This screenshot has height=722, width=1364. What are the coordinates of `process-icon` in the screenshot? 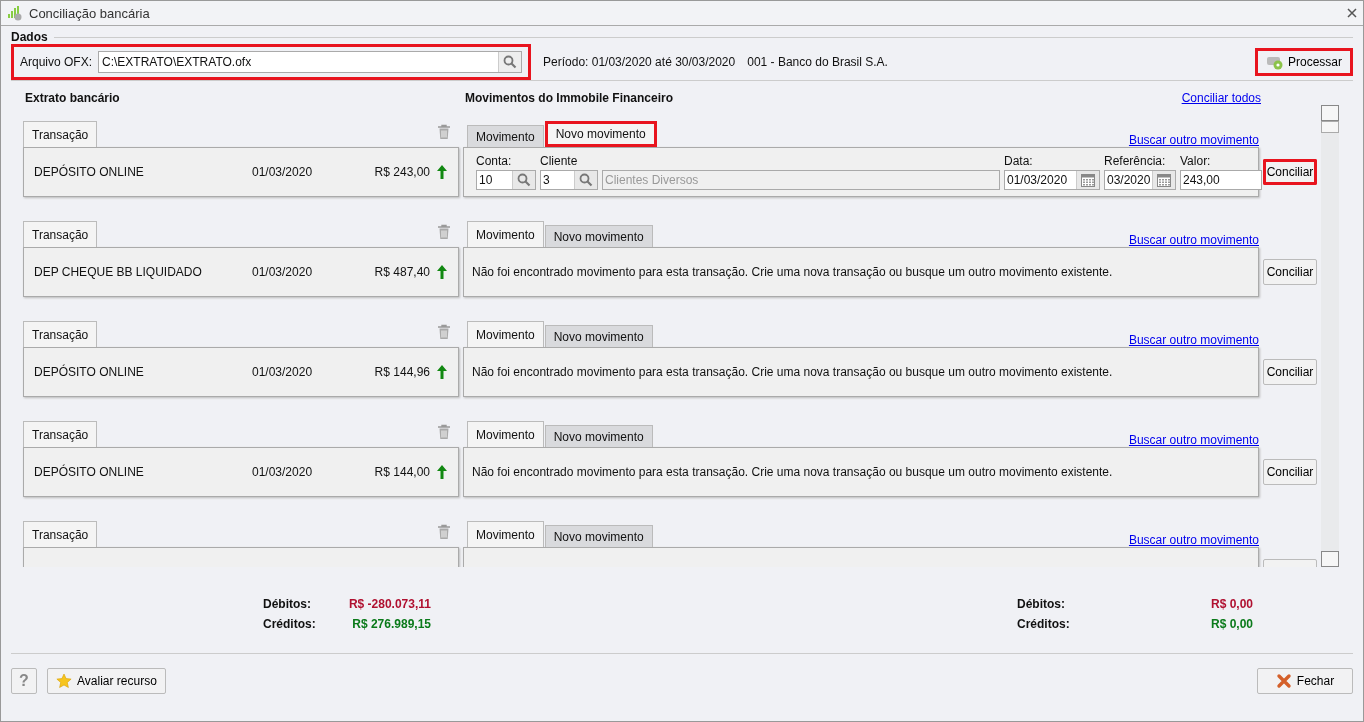 It's located at (1274, 62).